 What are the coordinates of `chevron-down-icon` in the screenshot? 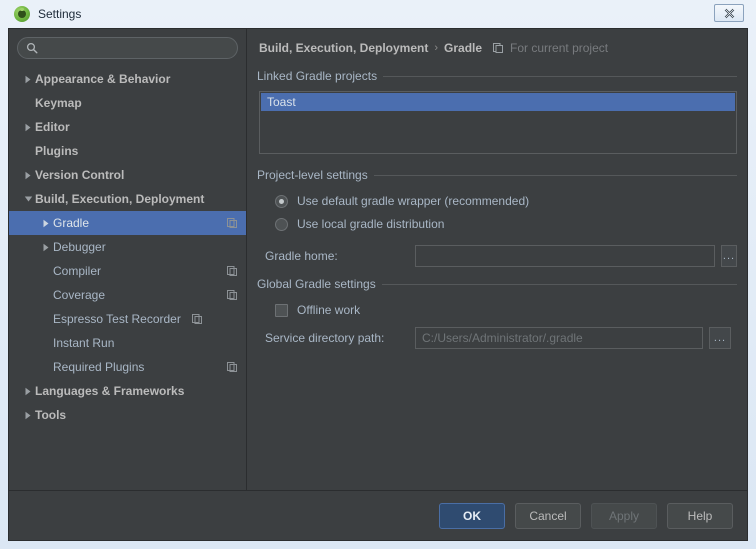 It's located at (28, 199).